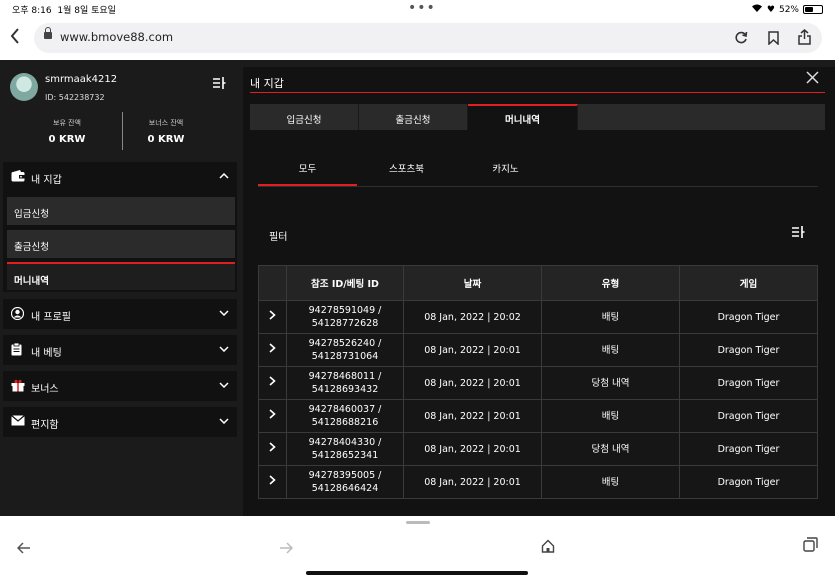  What do you see at coordinates (345, 389) in the screenshot?
I see `bet-id: 54128693432` at bounding box center [345, 389].